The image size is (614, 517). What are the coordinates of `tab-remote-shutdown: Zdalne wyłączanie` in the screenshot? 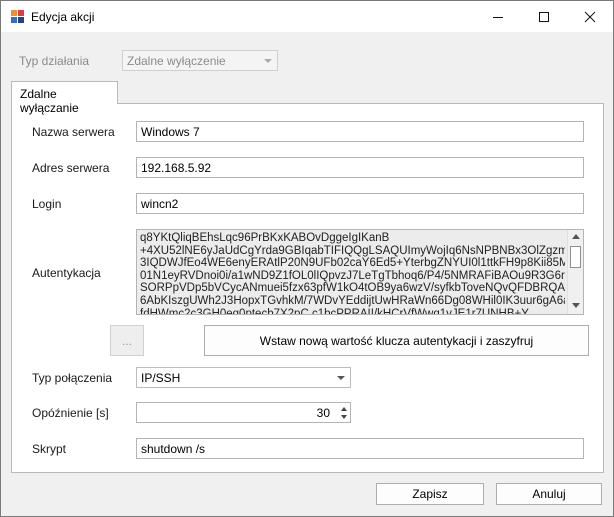 It's located at (64, 98).